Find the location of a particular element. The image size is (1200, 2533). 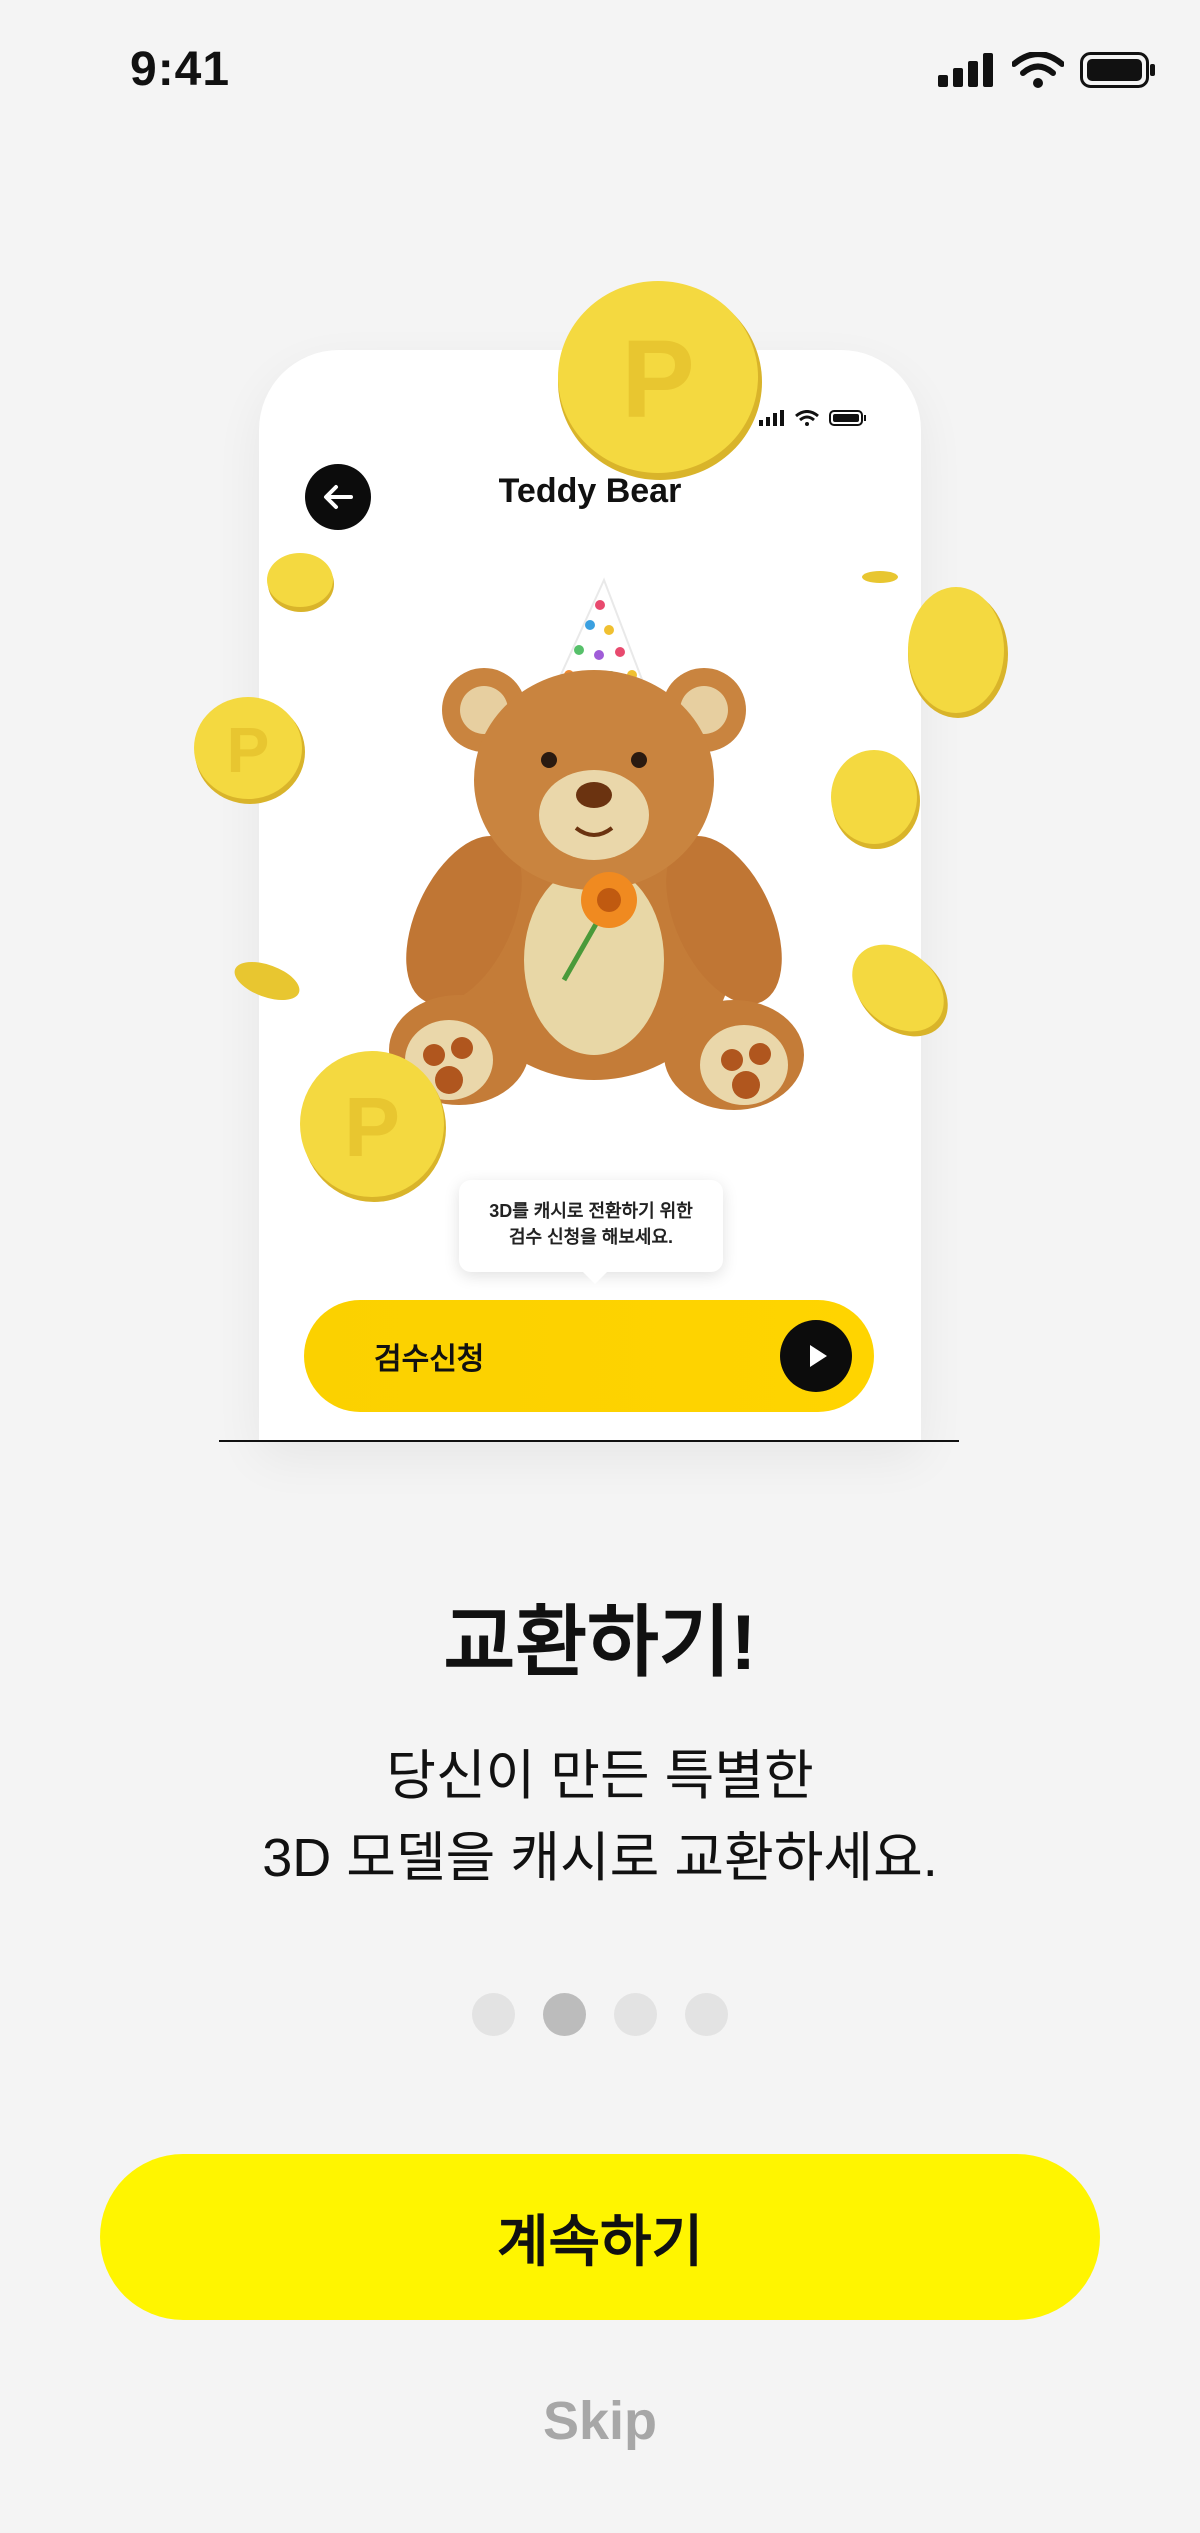

status-icons is located at coordinates (1047, 70).